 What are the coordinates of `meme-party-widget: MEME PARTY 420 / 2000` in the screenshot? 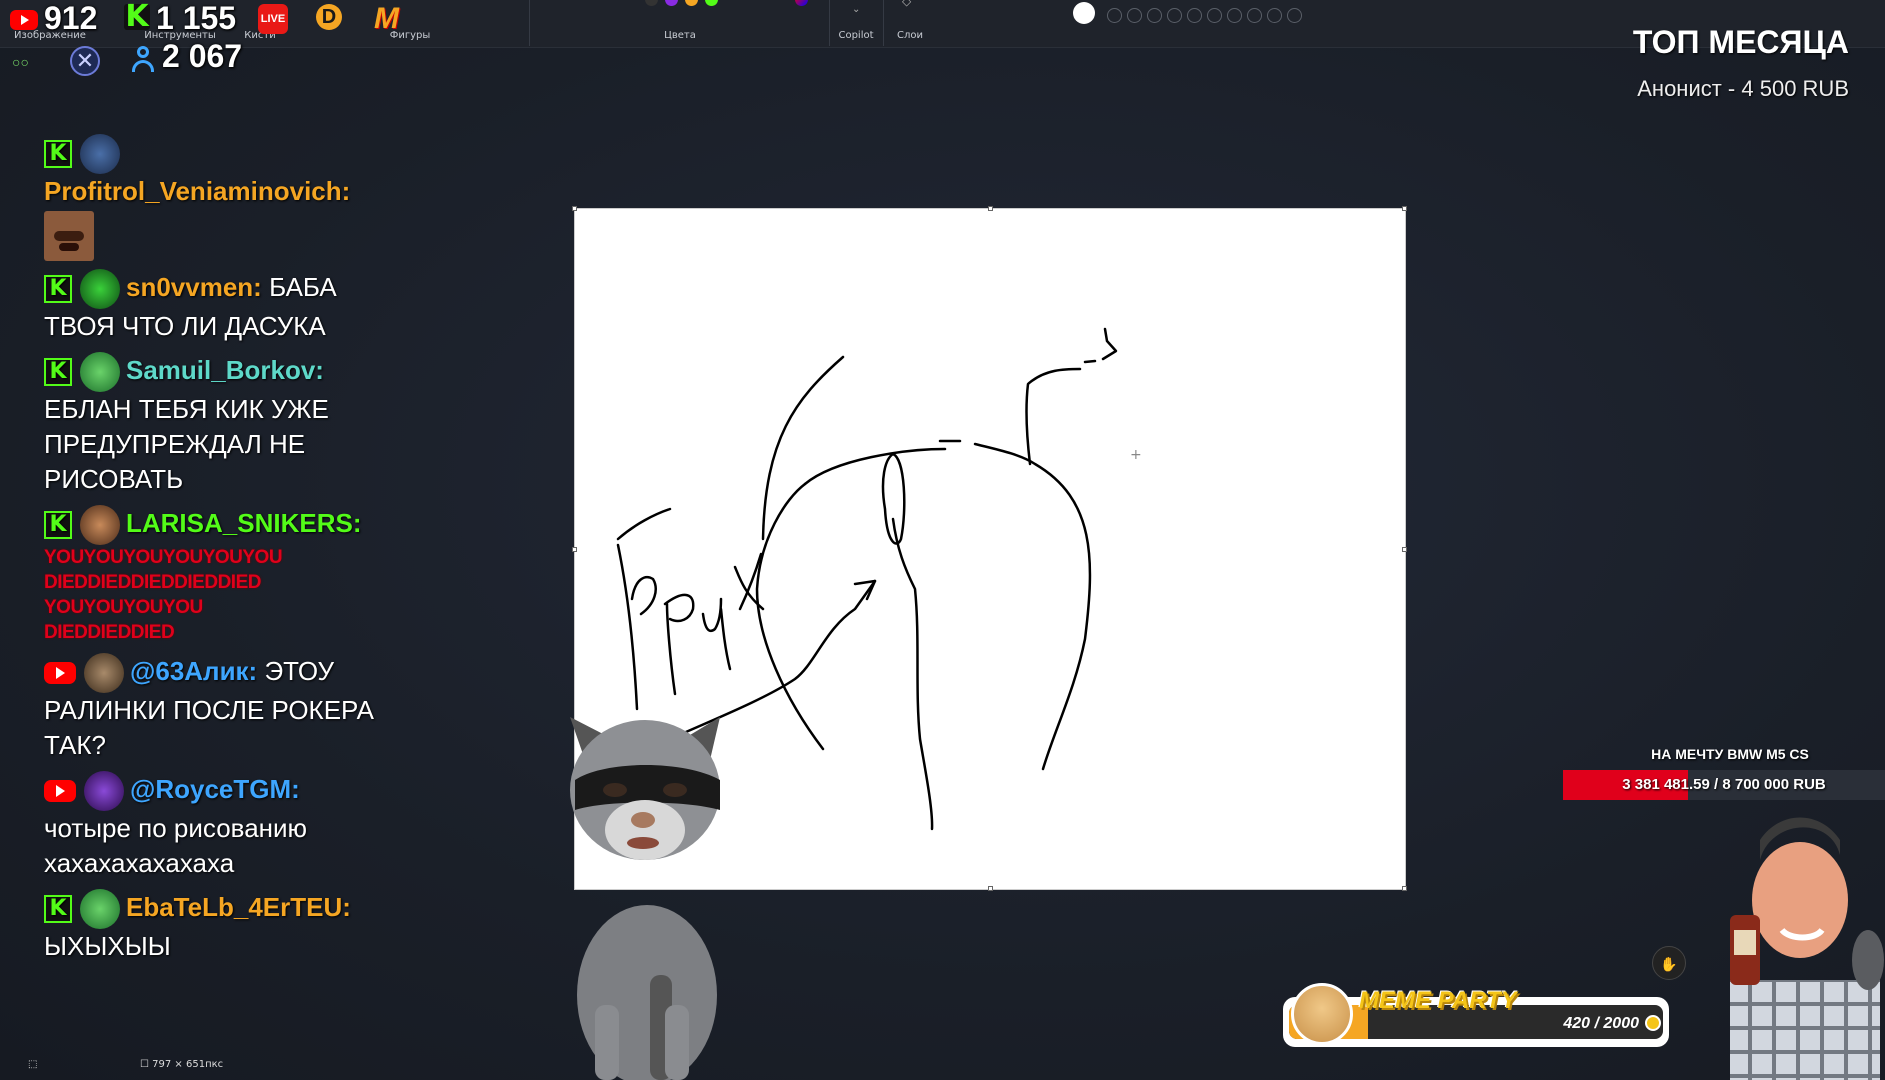 It's located at (1476, 1015).